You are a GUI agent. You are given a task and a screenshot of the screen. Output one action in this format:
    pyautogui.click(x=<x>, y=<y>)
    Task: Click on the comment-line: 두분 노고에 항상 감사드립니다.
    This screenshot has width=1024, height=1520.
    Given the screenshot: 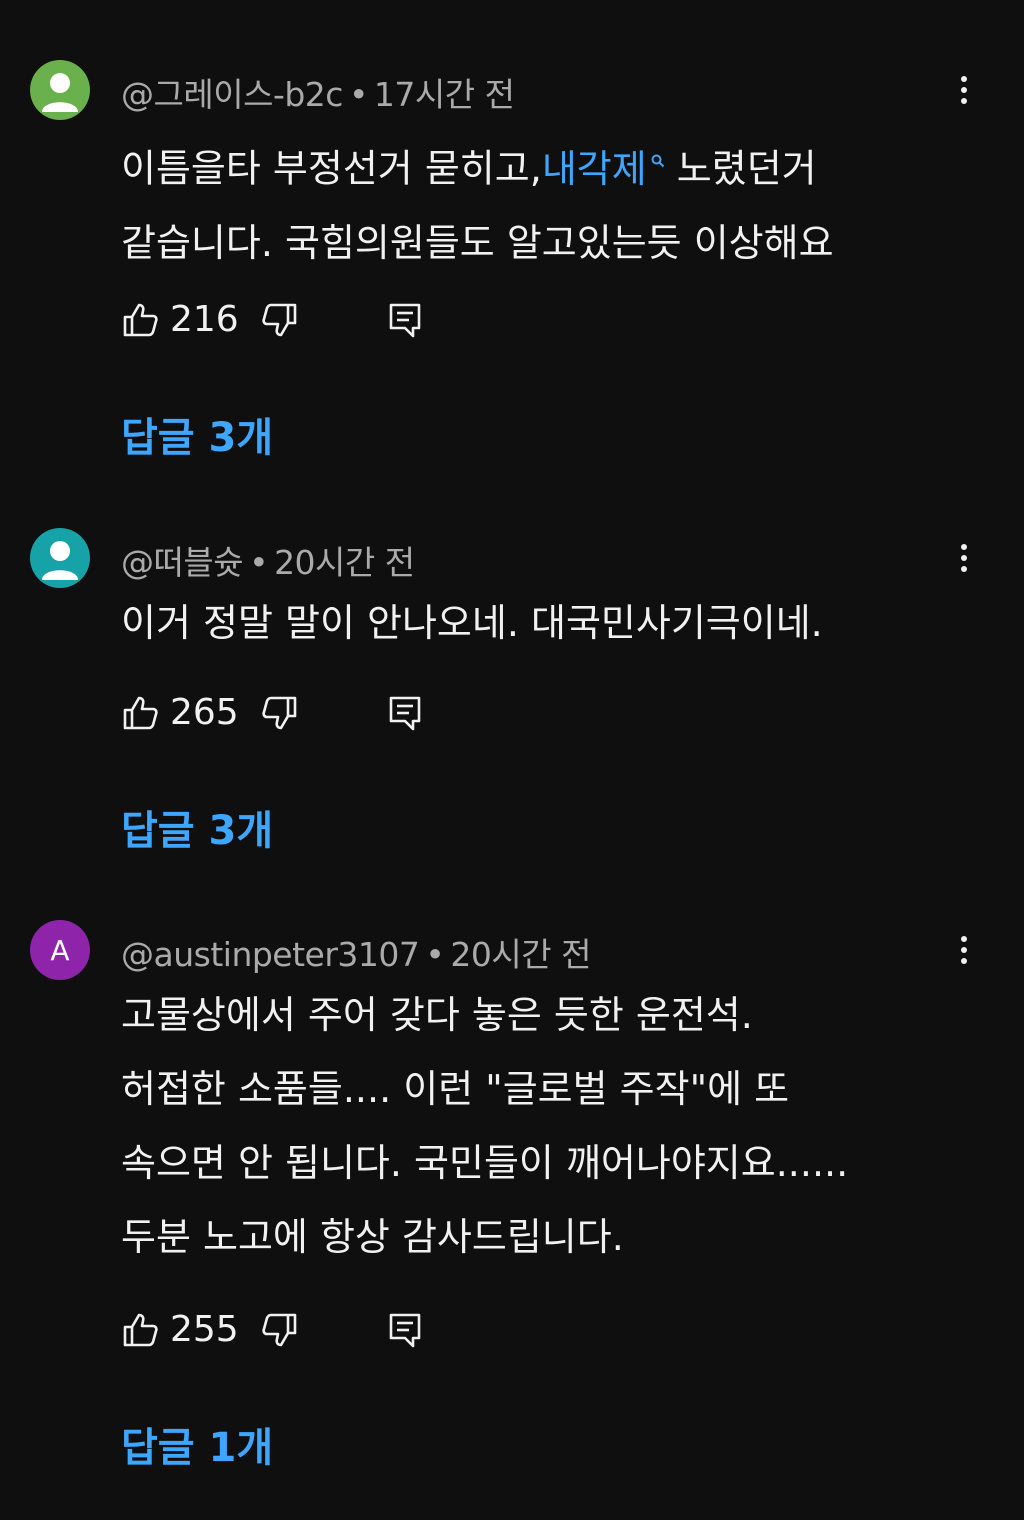 What is the action you would take?
    pyautogui.click(x=372, y=1237)
    